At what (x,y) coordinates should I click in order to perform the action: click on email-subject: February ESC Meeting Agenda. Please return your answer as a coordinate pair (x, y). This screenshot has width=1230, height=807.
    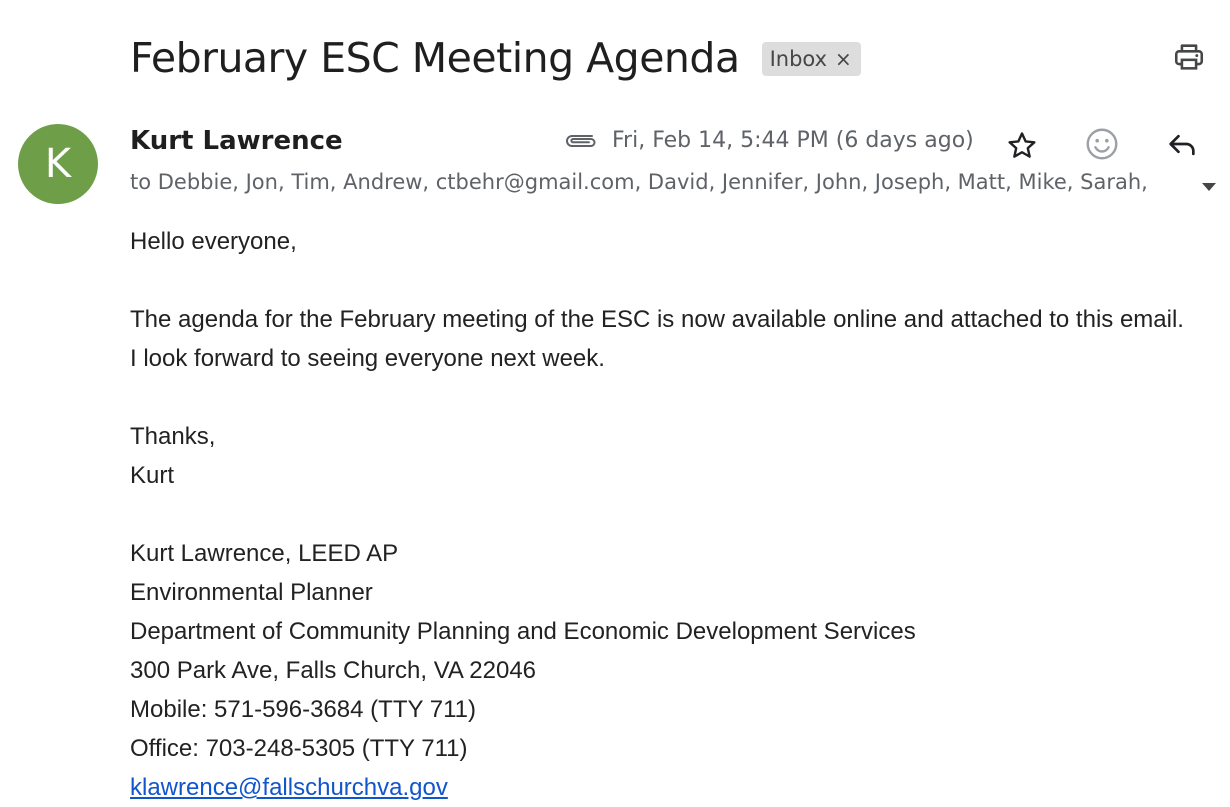
    Looking at the image, I should click on (435, 58).